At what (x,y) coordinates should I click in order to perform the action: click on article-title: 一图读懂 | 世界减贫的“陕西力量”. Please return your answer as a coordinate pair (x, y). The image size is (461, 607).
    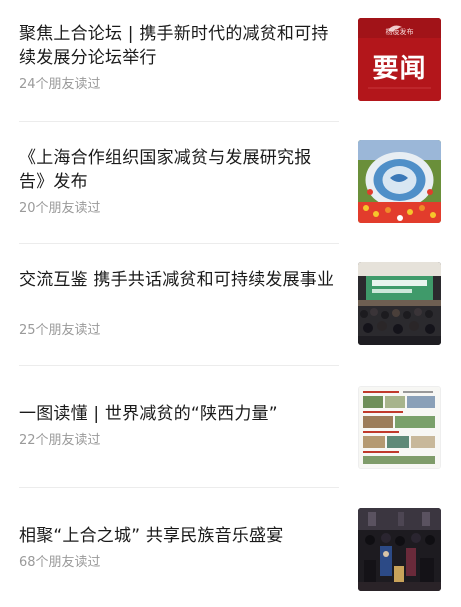
    Looking at the image, I should click on (178, 414).